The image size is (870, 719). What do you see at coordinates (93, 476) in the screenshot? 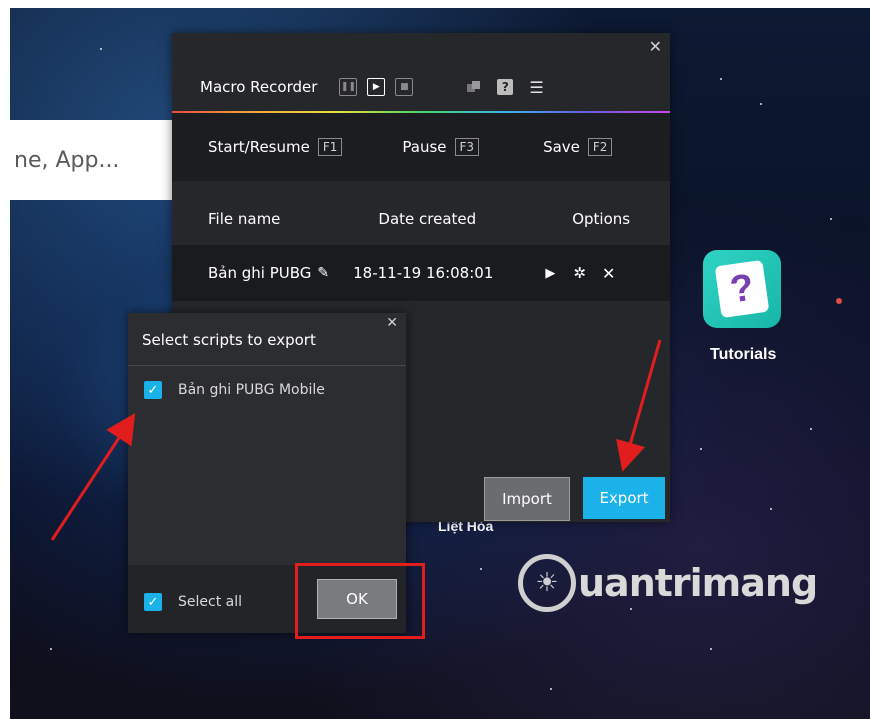
I see `arrow-to-checkbox` at bounding box center [93, 476].